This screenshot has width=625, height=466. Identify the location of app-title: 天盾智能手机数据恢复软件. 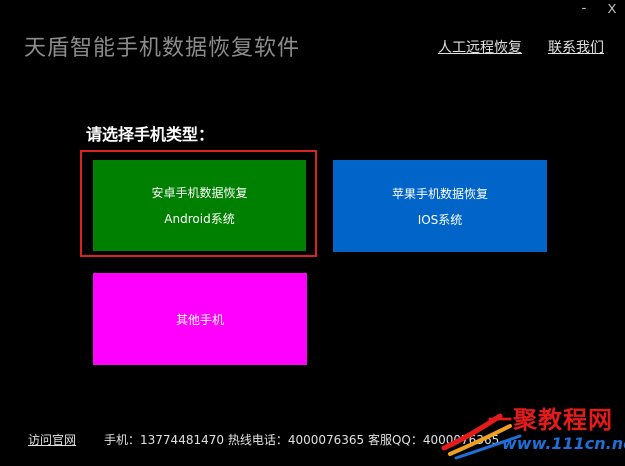
(162, 48).